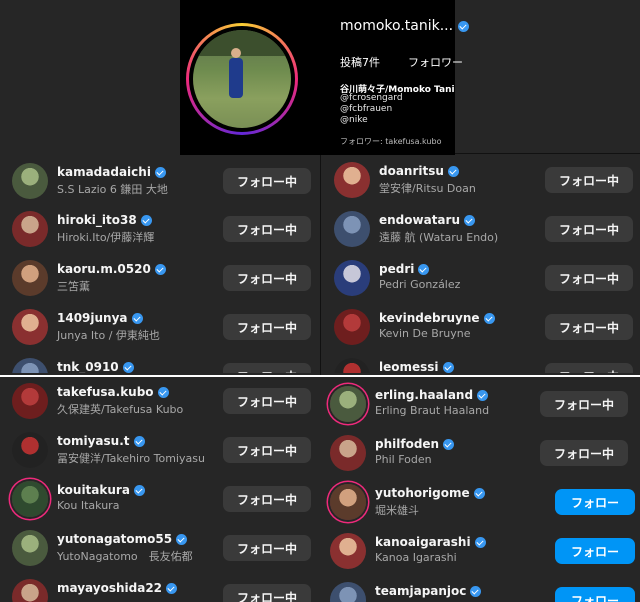  What do you see at coordinates (104, 220) in the screenshot?
I see `username: hiroki_ito38` at bounding box center [104, 220].